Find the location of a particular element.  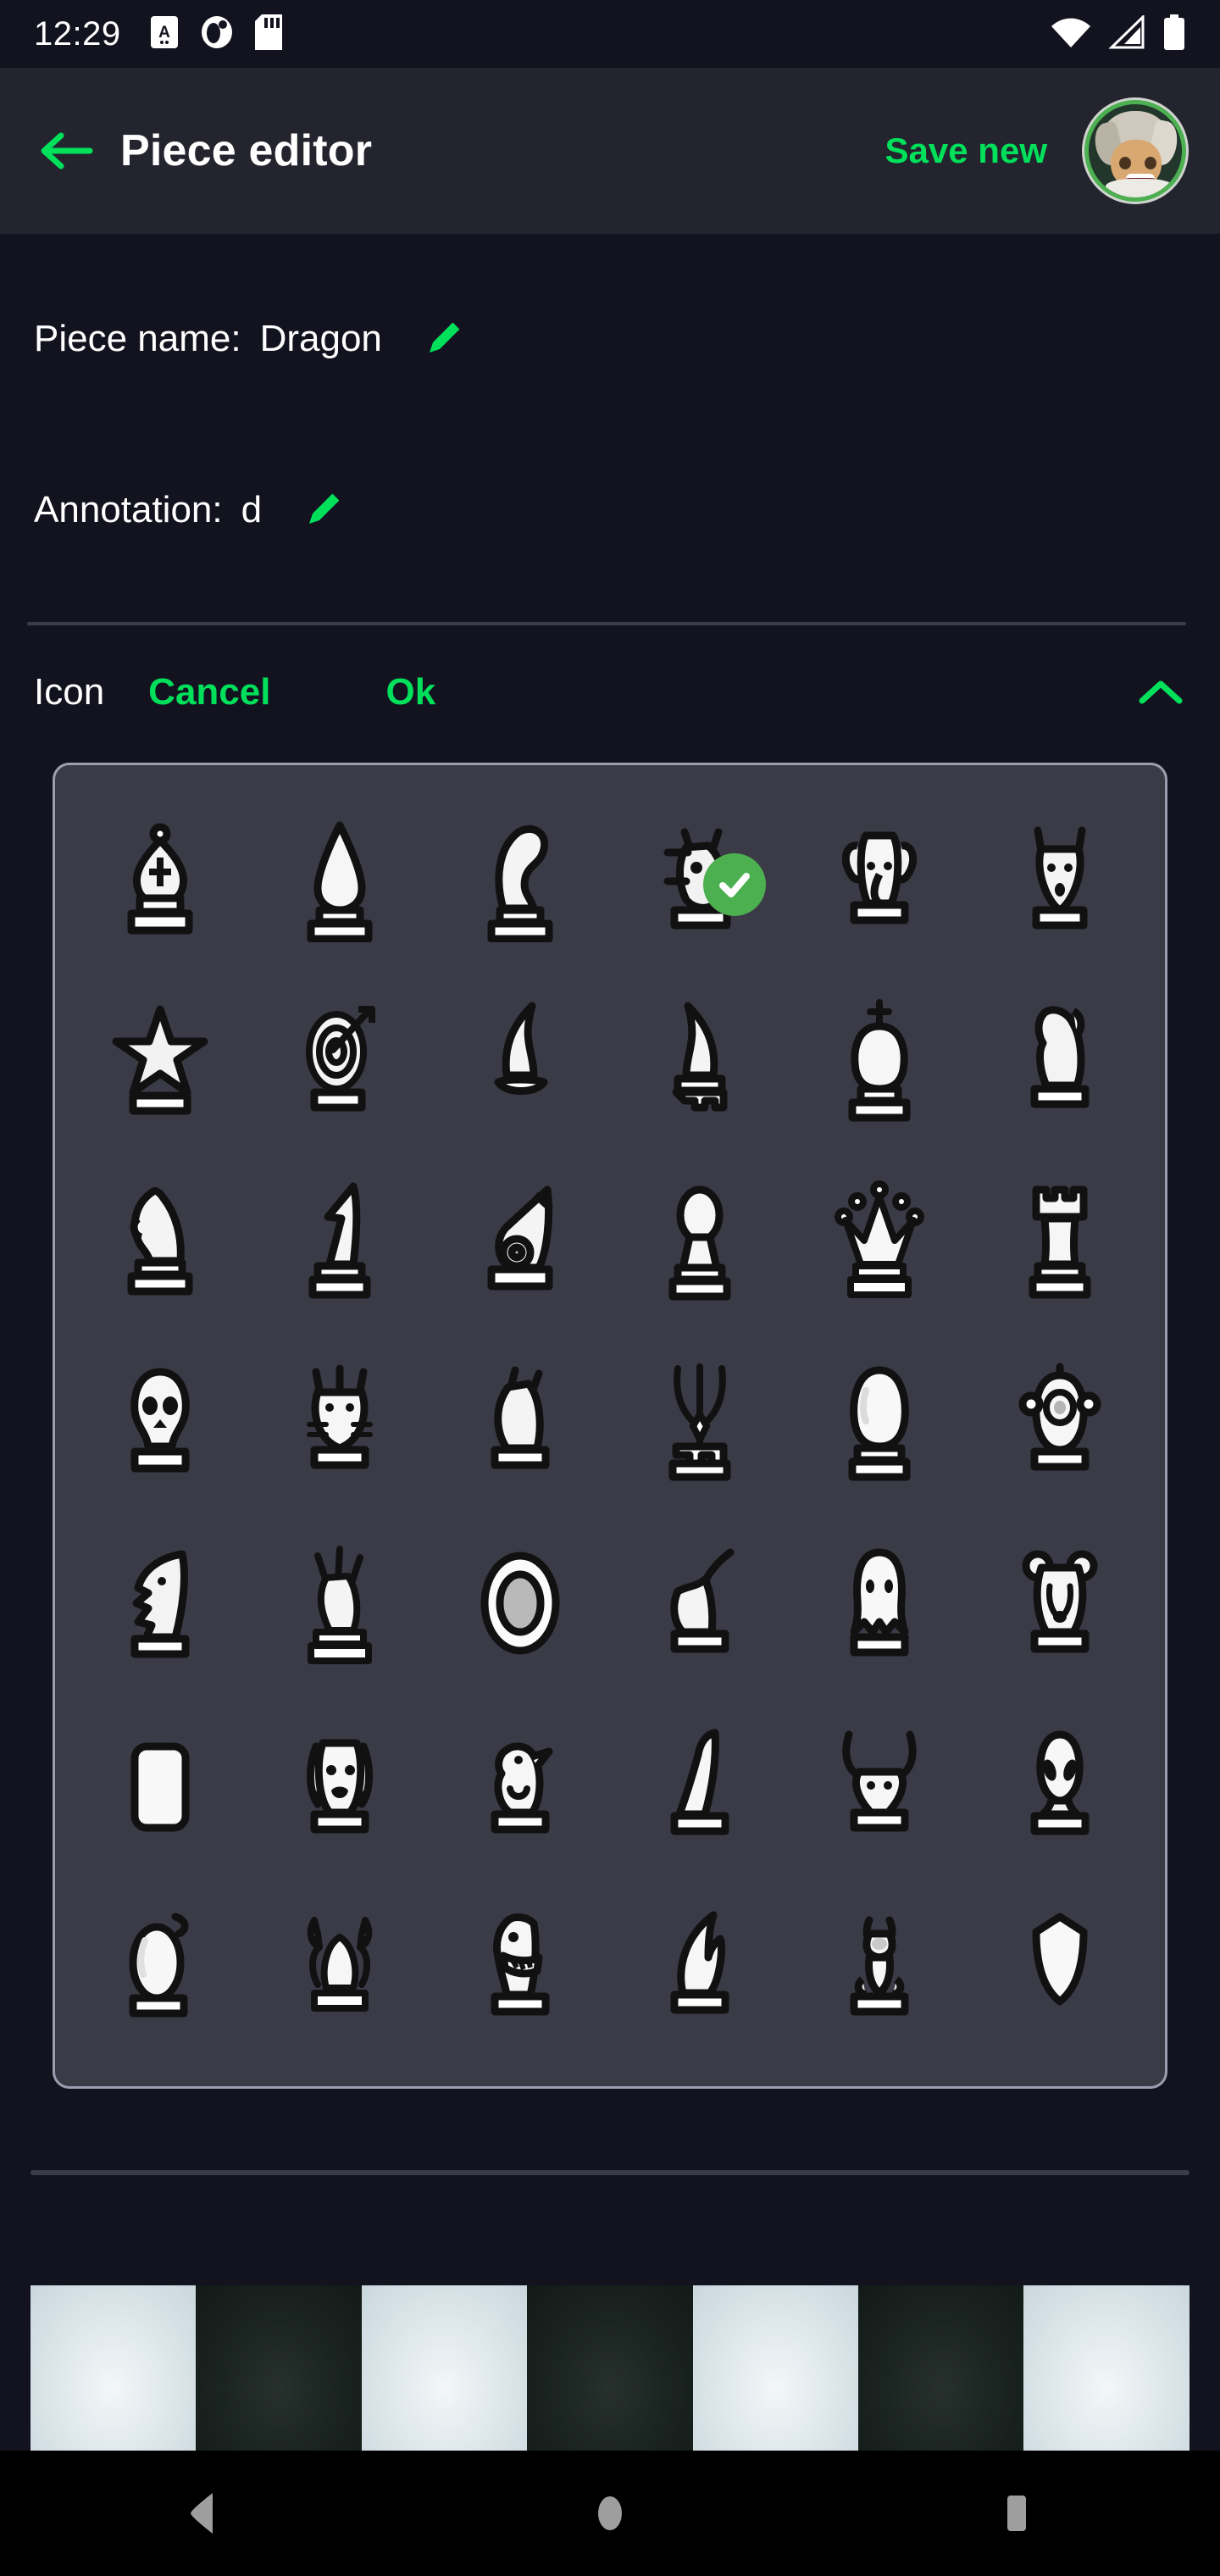

nav-home-button is located at coordinates (610, 2513).